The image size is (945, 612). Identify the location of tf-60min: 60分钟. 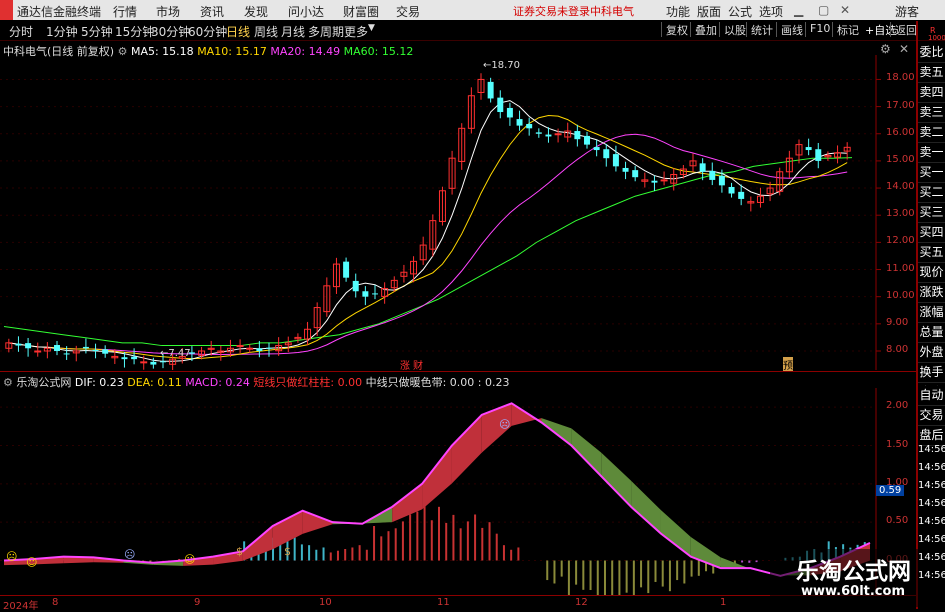
(207, 31).